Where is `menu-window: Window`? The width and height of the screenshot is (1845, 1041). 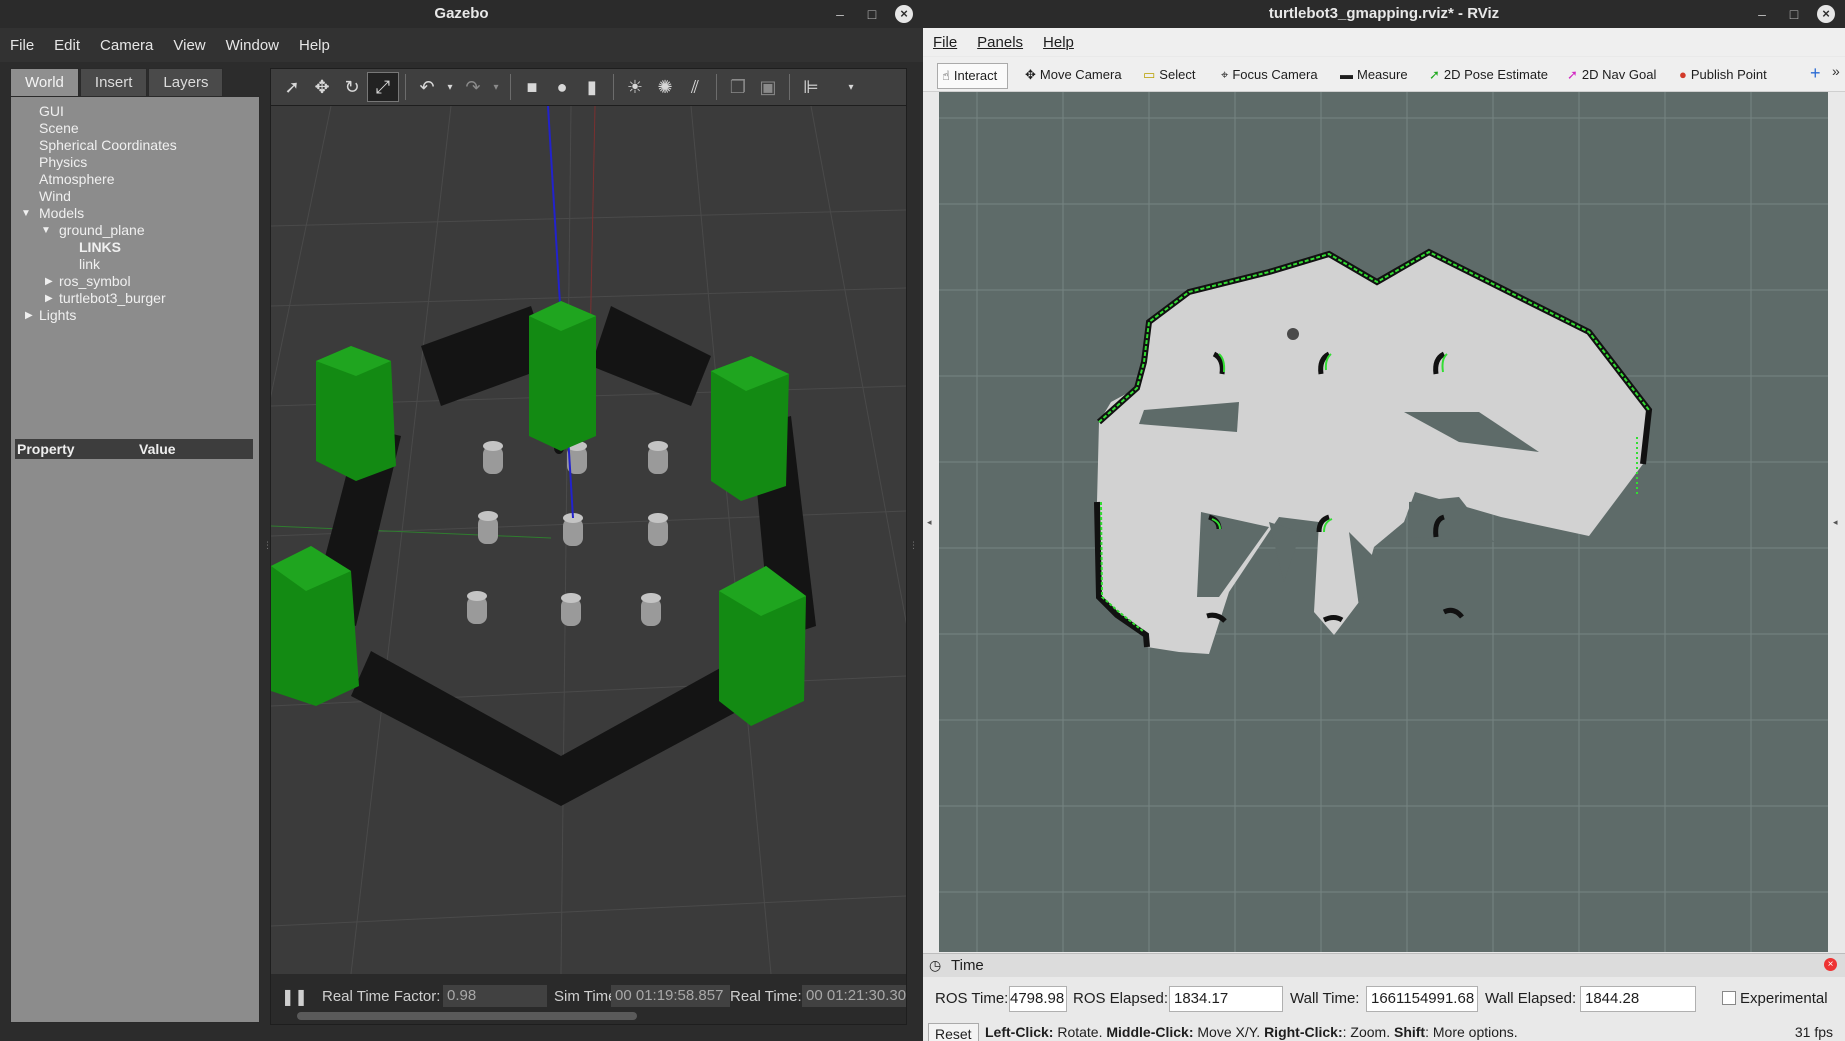
menu-window: Window is located at coordinates (252, 45).